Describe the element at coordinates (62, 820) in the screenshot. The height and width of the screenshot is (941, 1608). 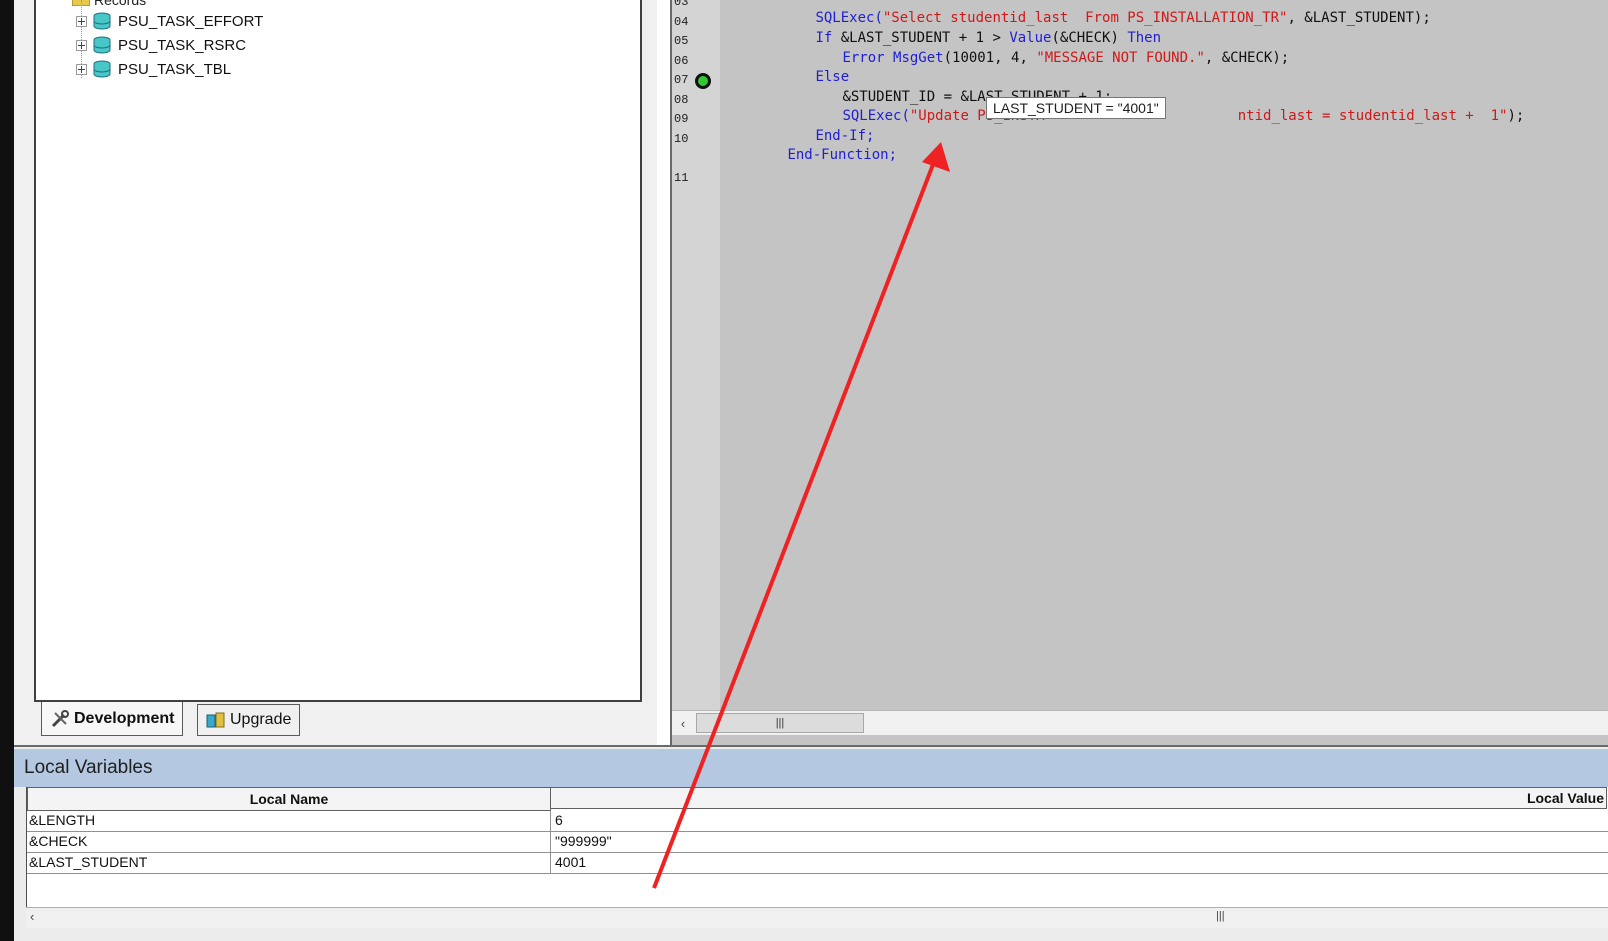
I see `local-name-cell: &LENGTH` at that location.